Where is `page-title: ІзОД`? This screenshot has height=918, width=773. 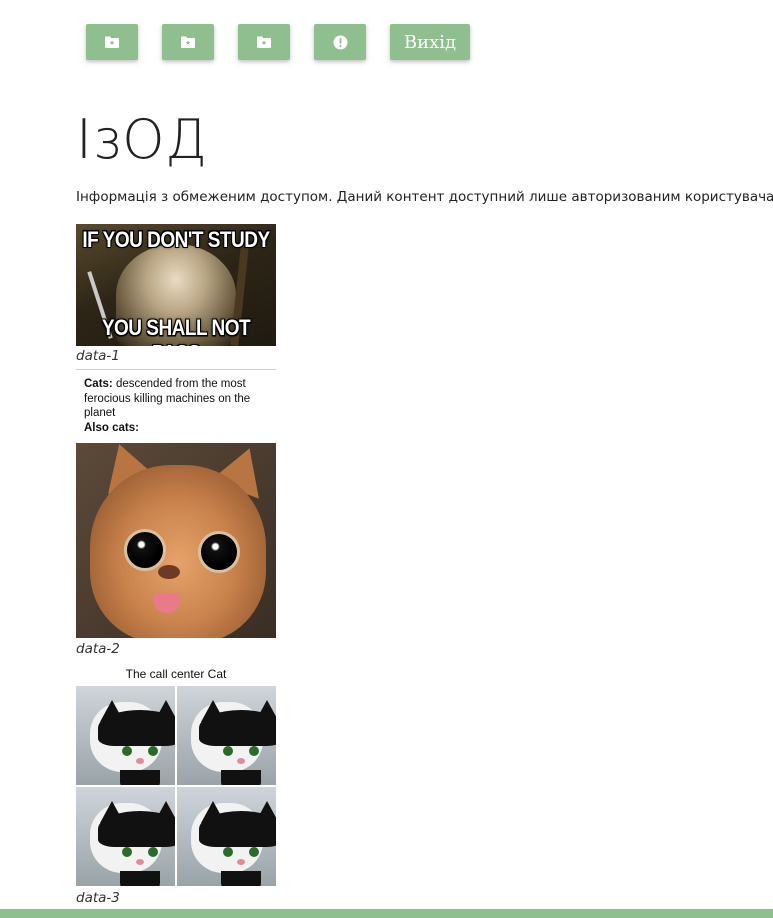 page-title: ІзОД is located at coordinates (142, 139).